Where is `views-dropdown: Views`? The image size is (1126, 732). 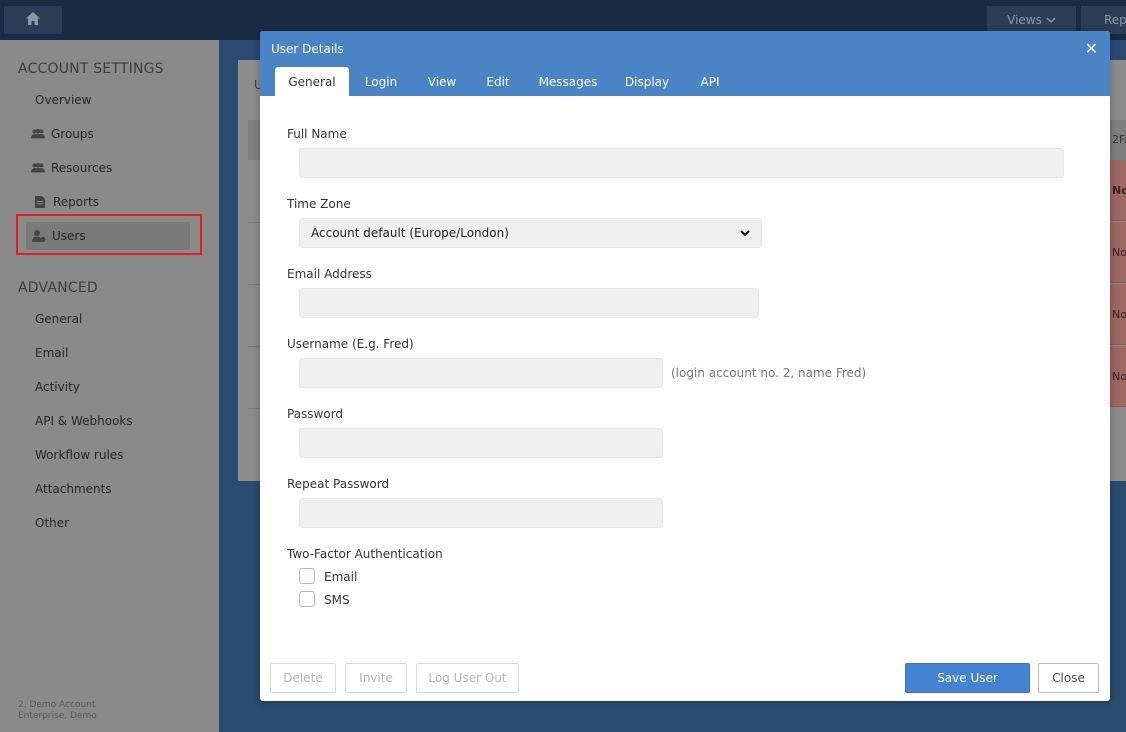
views-dropdown: Views is located at coordinates (1031, 20).